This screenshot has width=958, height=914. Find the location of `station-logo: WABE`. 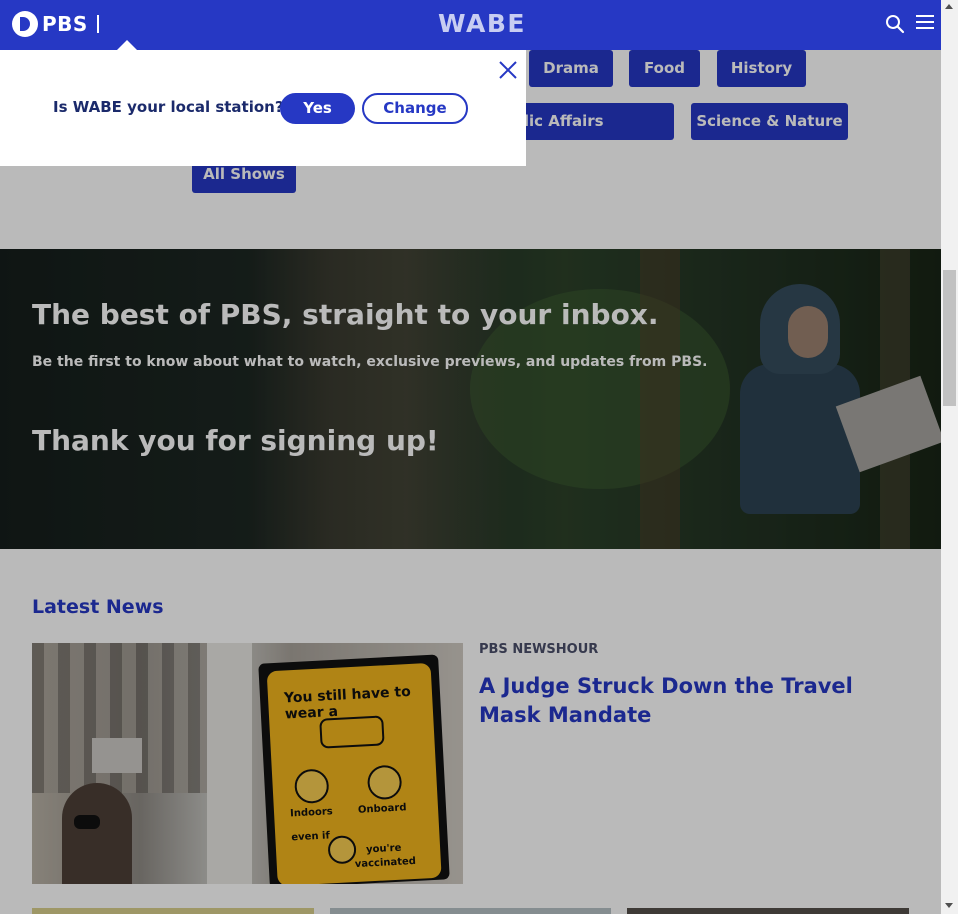

station-logo: WABE is located at coordinates (482, 23).